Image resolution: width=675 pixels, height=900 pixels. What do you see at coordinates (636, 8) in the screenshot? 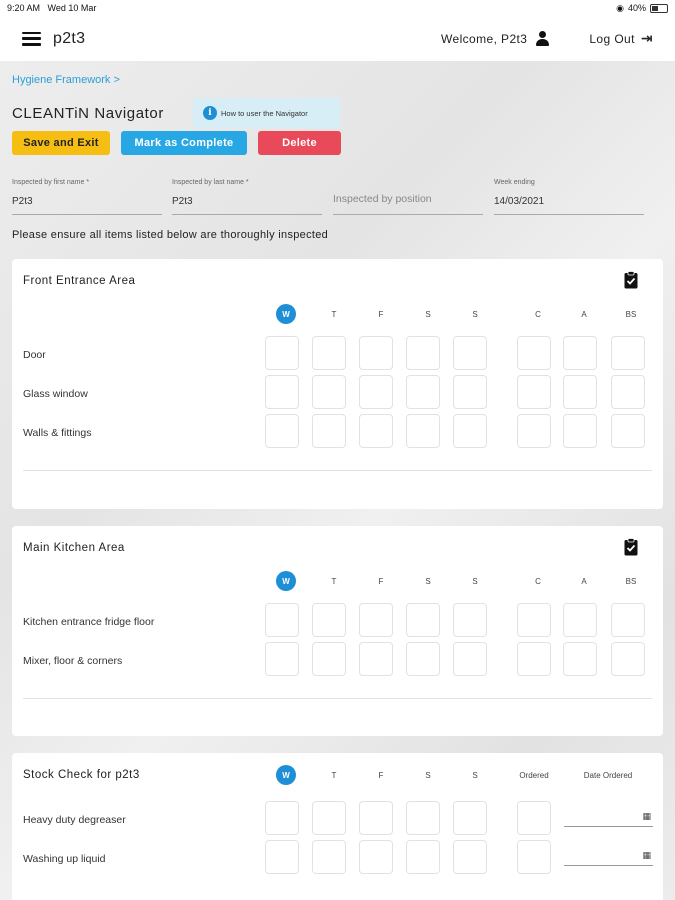
I see `battery-percent: 40%` at bounding box center [636, 8].